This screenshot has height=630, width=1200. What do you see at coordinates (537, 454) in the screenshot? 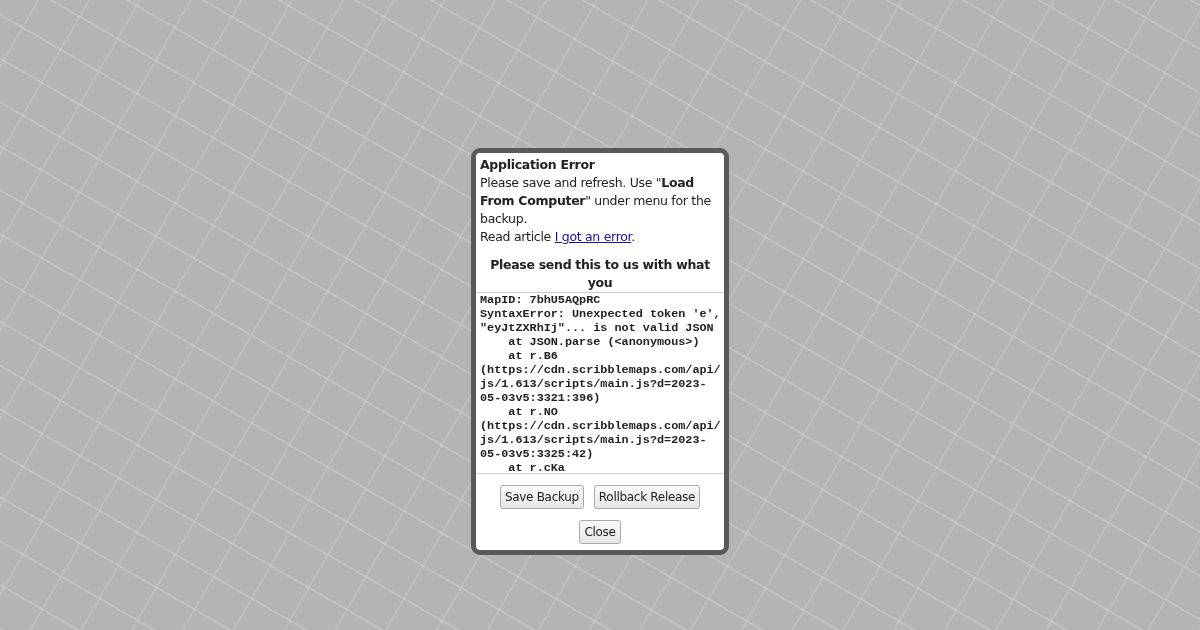
I see `log-line: 05-03v5:3325:42)` at bounding box center [537, 454].